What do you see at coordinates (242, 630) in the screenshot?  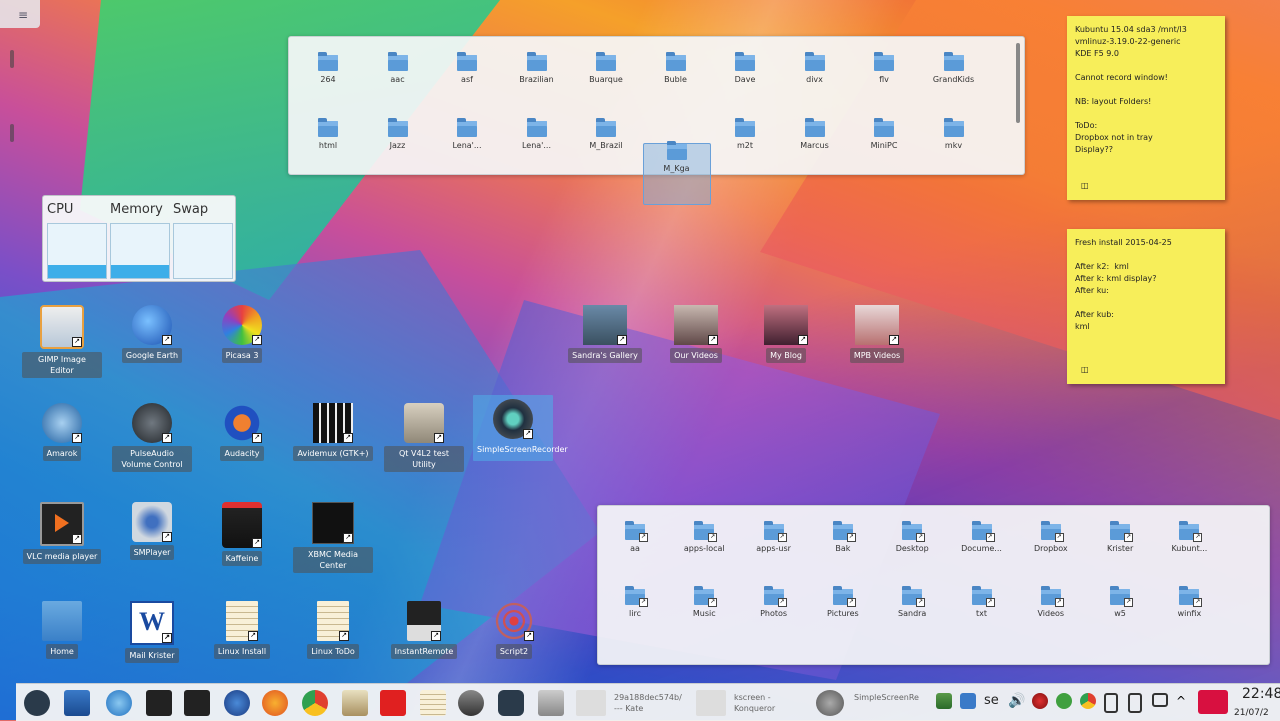 I see `desktop-icon-linux-install: ↗ Linux Install` at bounding box center [242, 630].